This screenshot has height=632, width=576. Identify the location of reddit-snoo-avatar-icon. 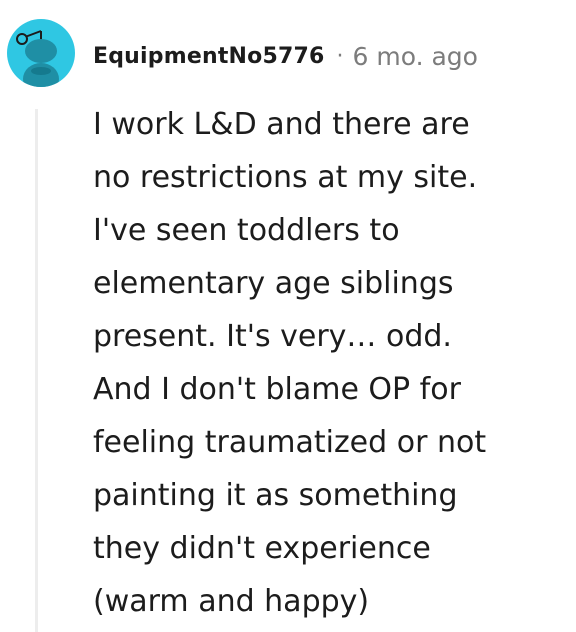
(37, 58).